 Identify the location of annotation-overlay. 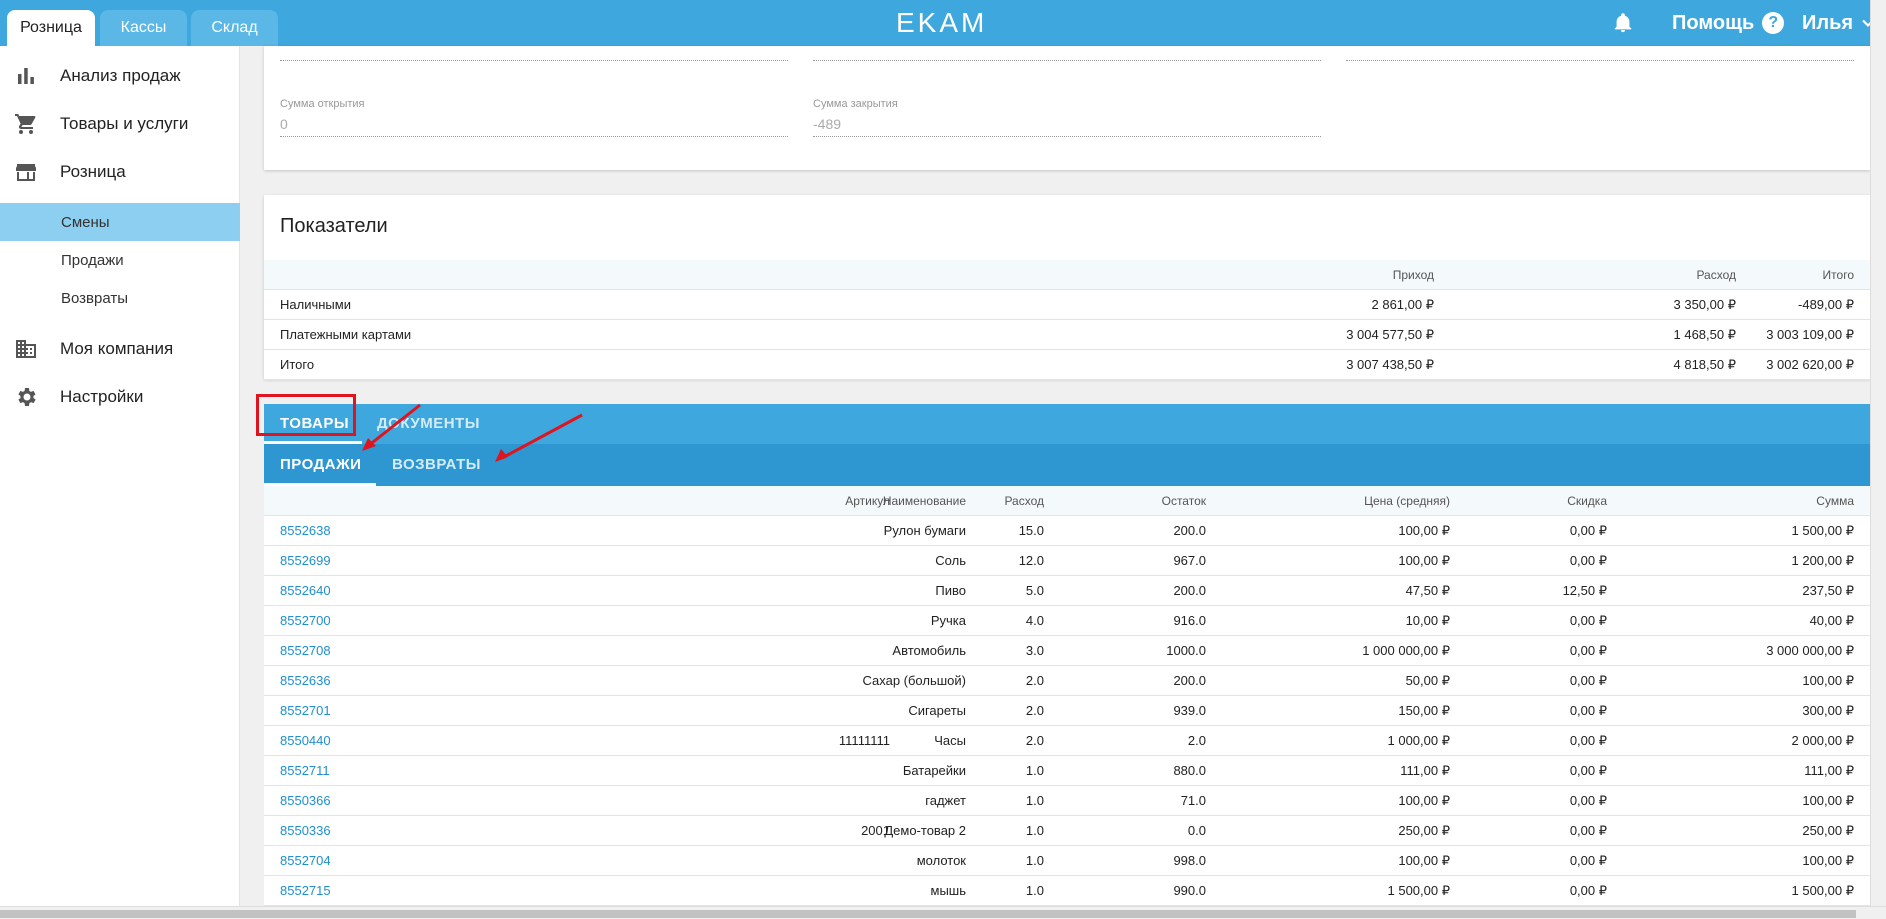
(419, 428).